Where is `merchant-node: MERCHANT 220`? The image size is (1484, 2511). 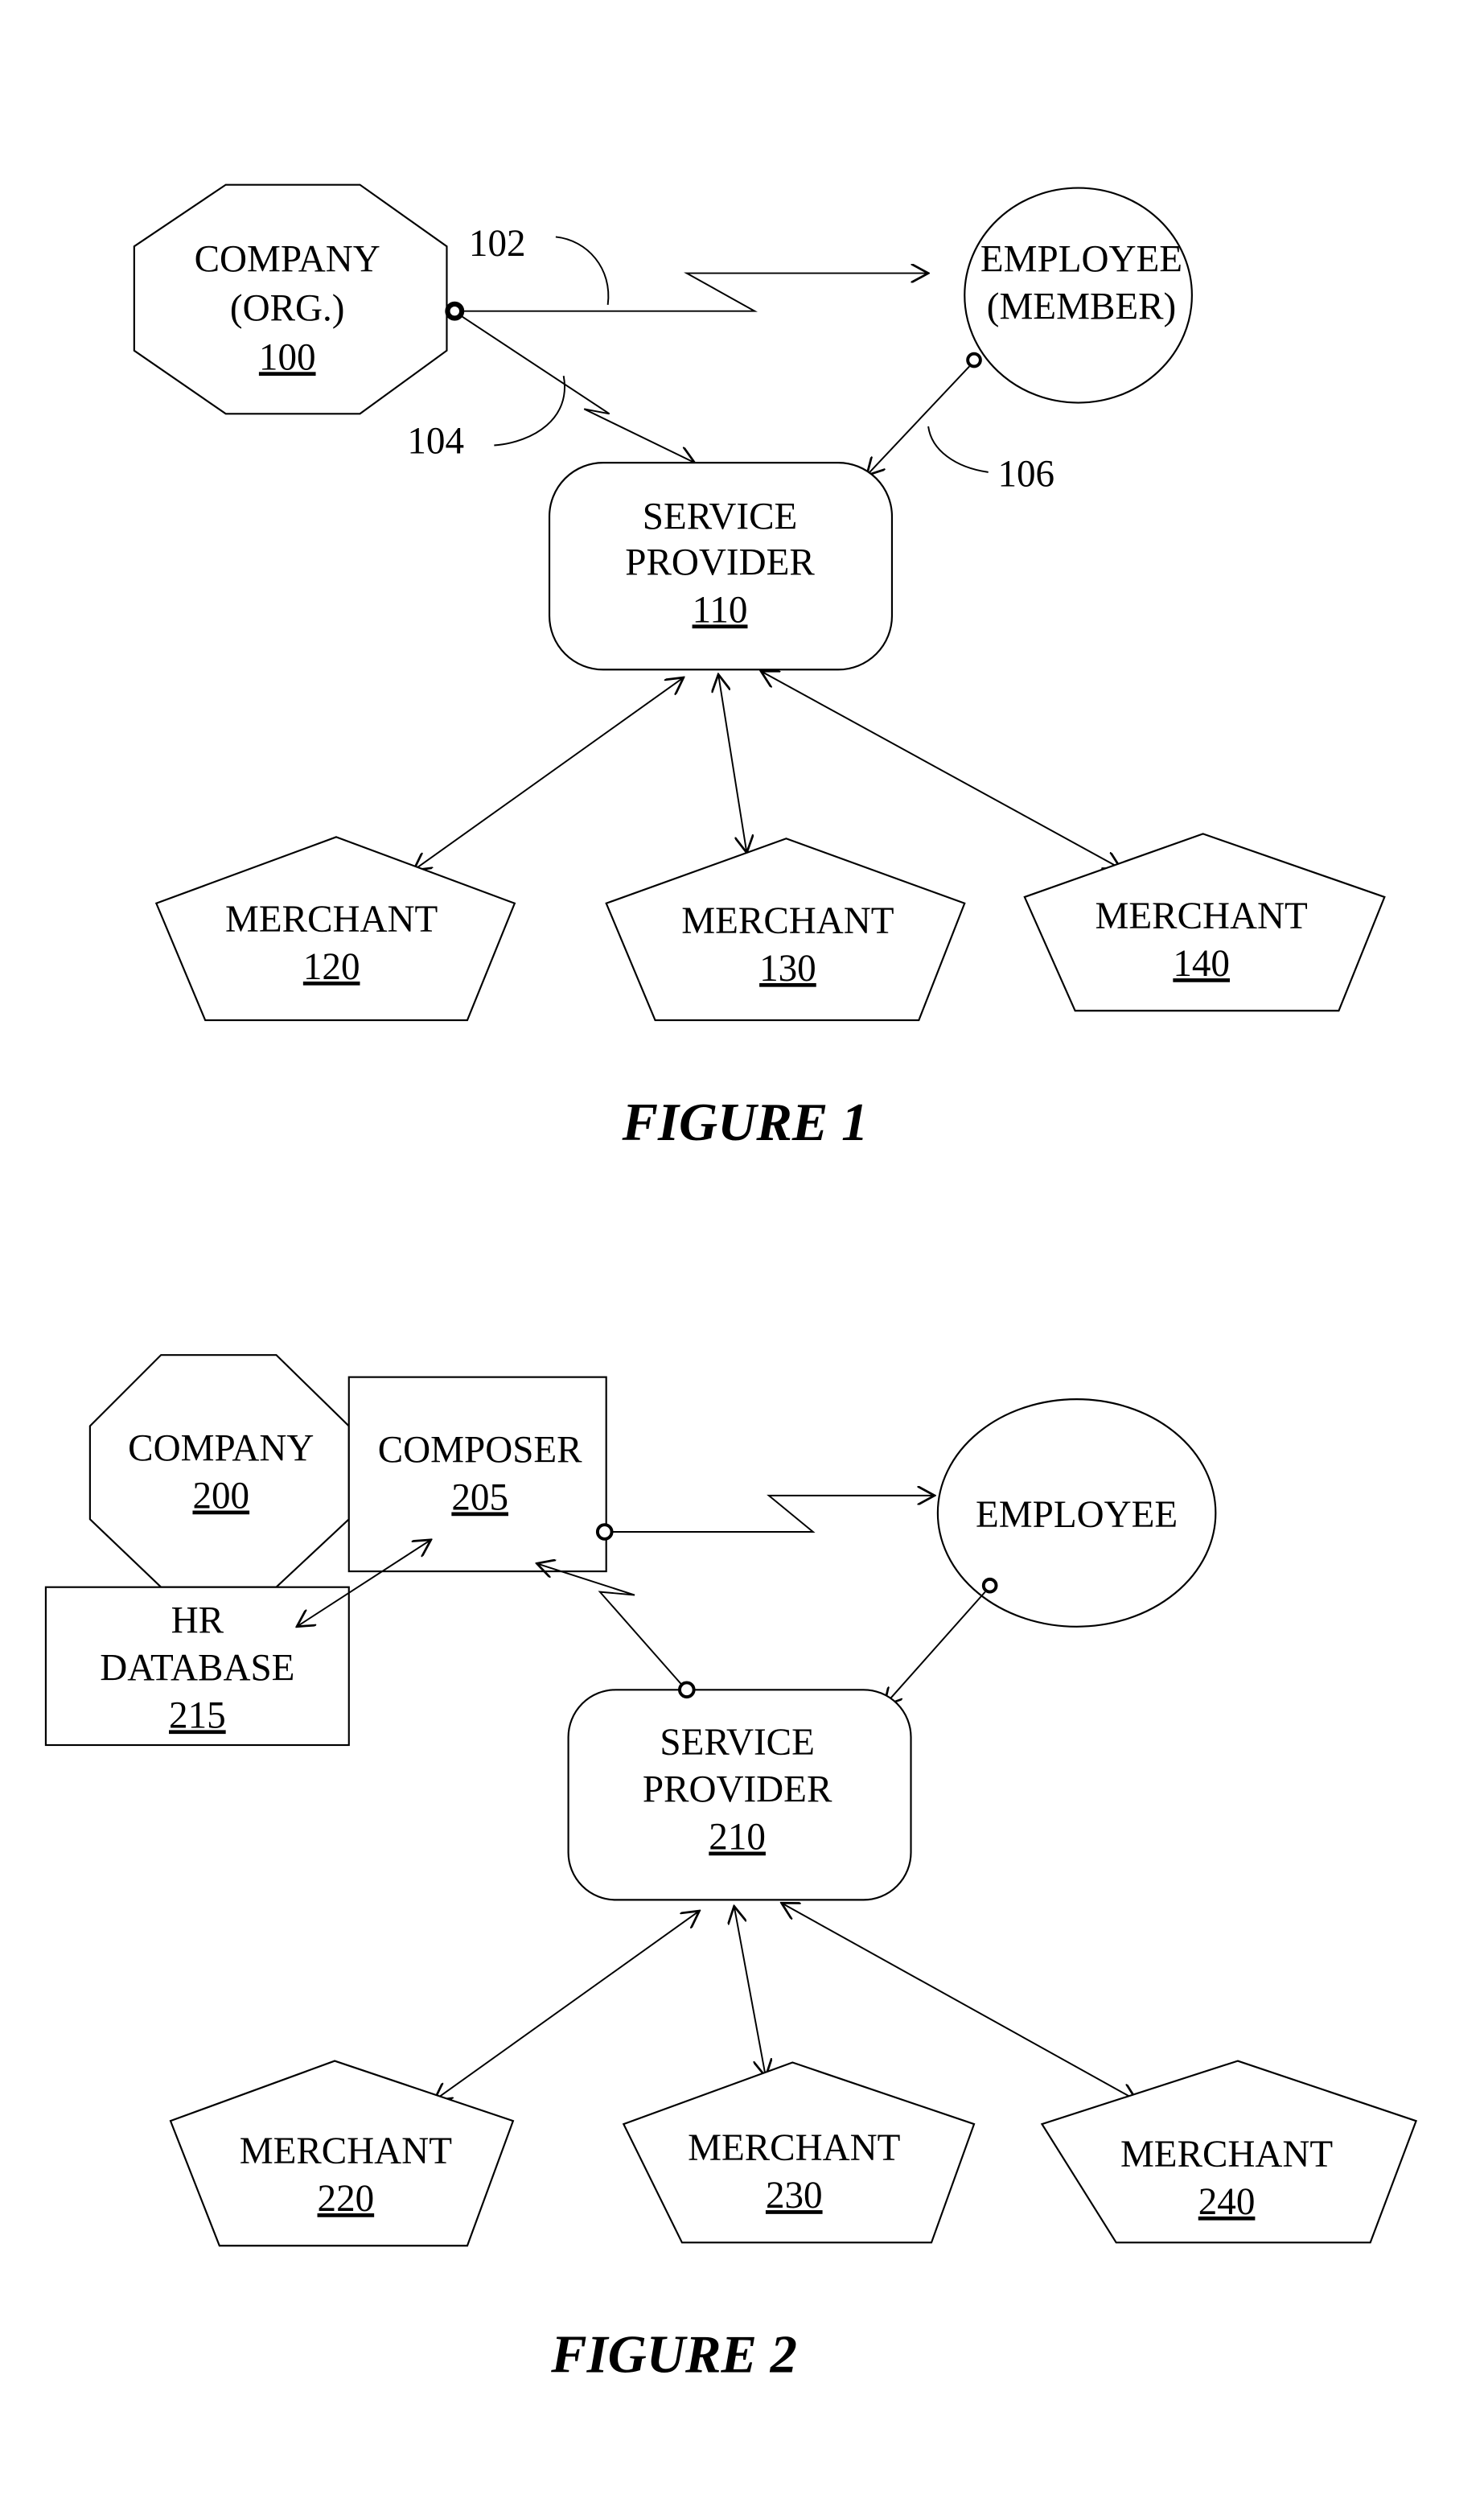
merchant-node: MERCHANT 220 is located at coordinates (342, 2153).